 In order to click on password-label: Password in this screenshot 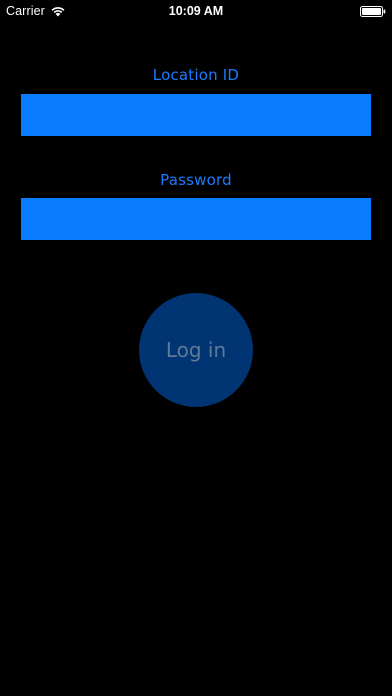, I will do `click(196, 180)`.